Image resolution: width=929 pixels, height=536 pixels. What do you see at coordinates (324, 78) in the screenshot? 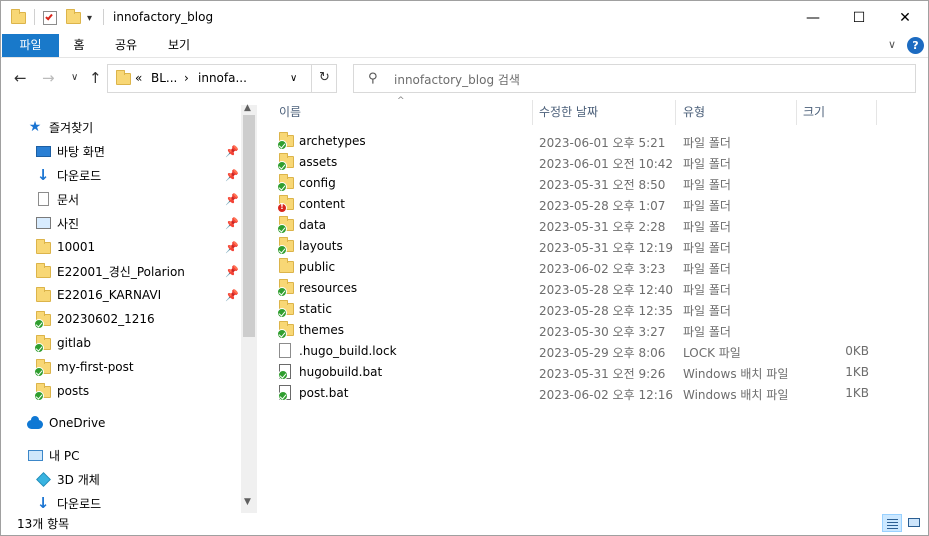
I see `refresh-button: ↻` at bounding box center [324, 78].